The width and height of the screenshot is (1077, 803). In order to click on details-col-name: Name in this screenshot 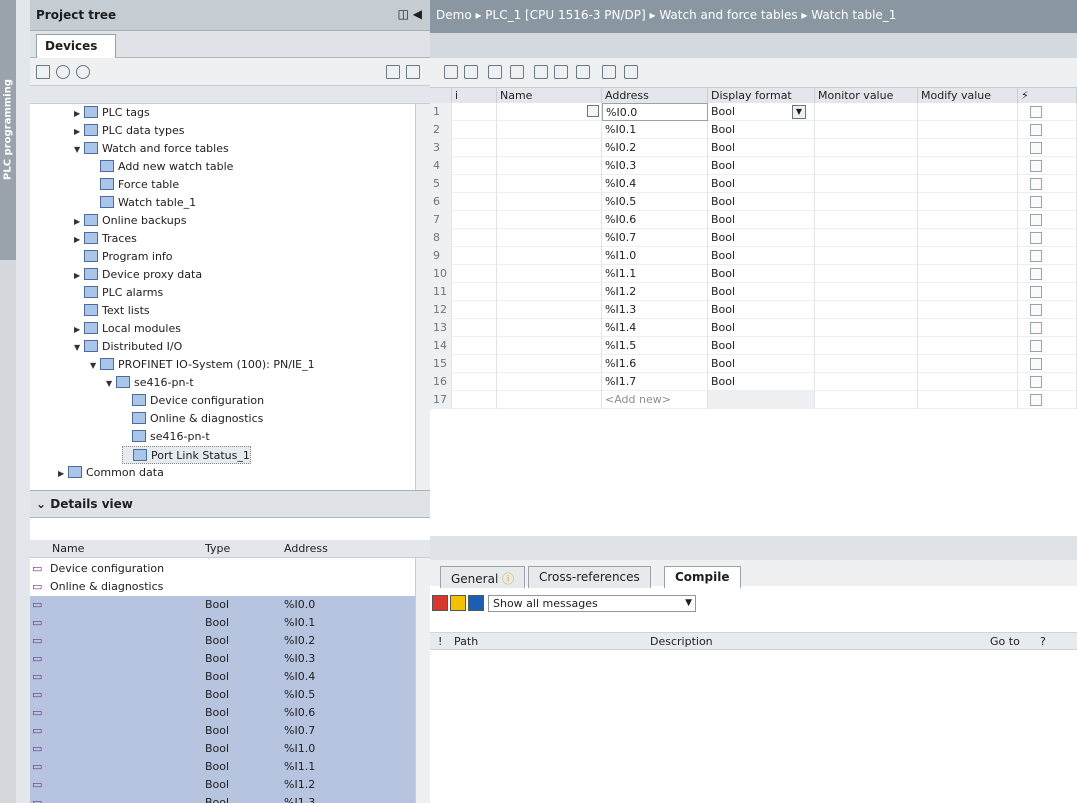, I will do `click(68, 548)`.